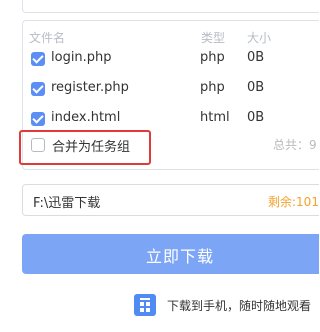 Image resolution: width=320 pixels, height=332 pixels. Describe the element at coordinates (85, 147) in the screenshot. I see `annotation-highlight-box` at that location.